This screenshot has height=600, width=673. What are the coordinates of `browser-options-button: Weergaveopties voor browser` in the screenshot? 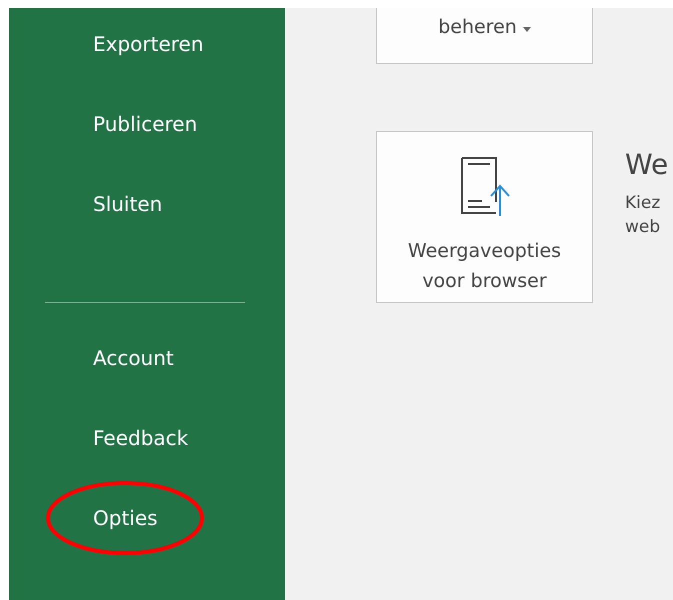 It's located at (484, 217).